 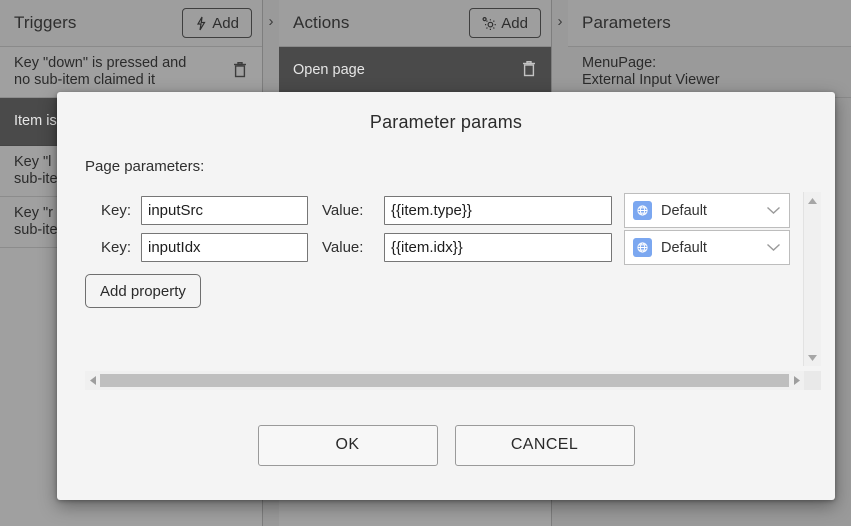 I want to click on add-trigger-button: Add, so click(x=217, y=23).